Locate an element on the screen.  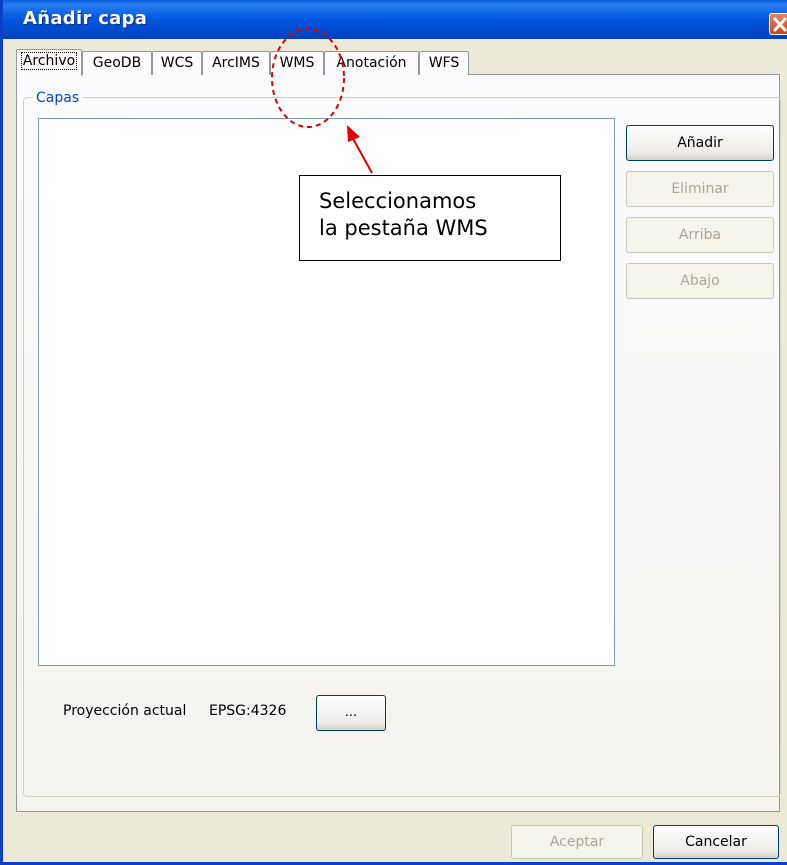
pointer-arrow-head is located at coordinates (353, 133).